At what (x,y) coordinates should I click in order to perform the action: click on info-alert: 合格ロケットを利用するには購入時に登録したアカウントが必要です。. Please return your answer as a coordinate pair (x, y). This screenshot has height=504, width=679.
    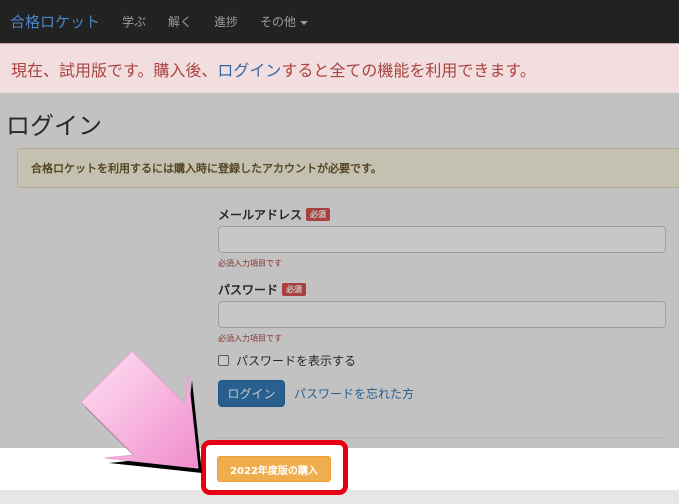
    Looking at the image, I should click on (348, 168).